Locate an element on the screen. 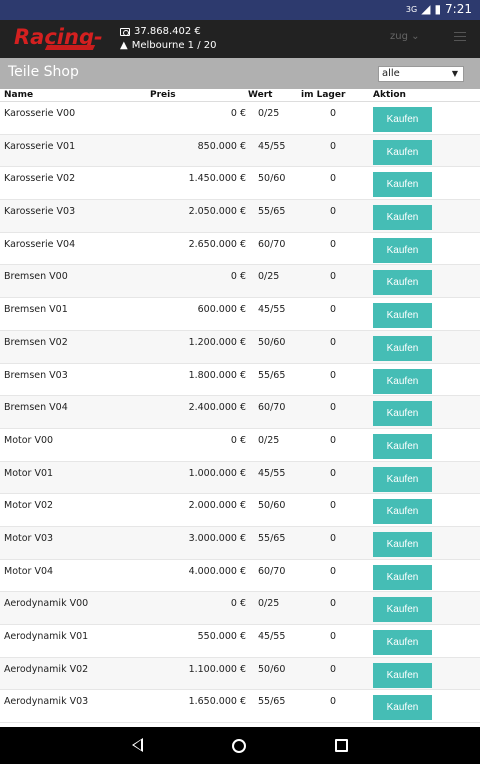  part-name: Karosserie V01 is located at coordinates (40, 146).